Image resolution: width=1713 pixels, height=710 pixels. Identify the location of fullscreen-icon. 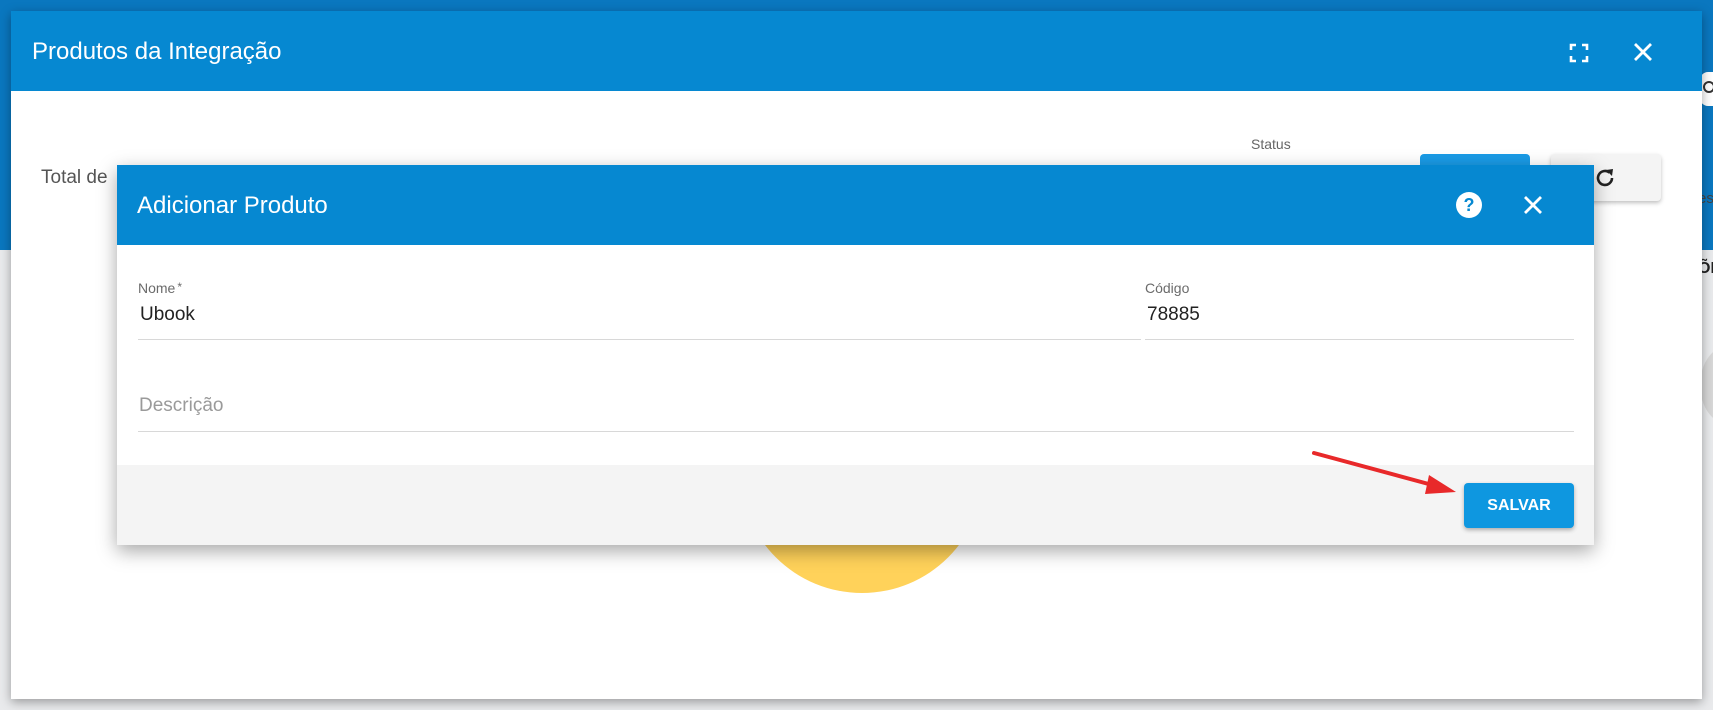
(1579, 53).